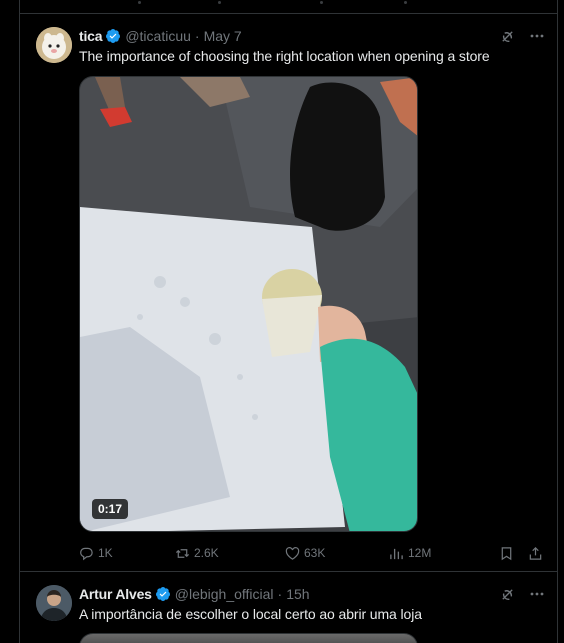  Describe the element at coordinates (337, 553) in the screenshot. I see `like-button: 63K` at that location.